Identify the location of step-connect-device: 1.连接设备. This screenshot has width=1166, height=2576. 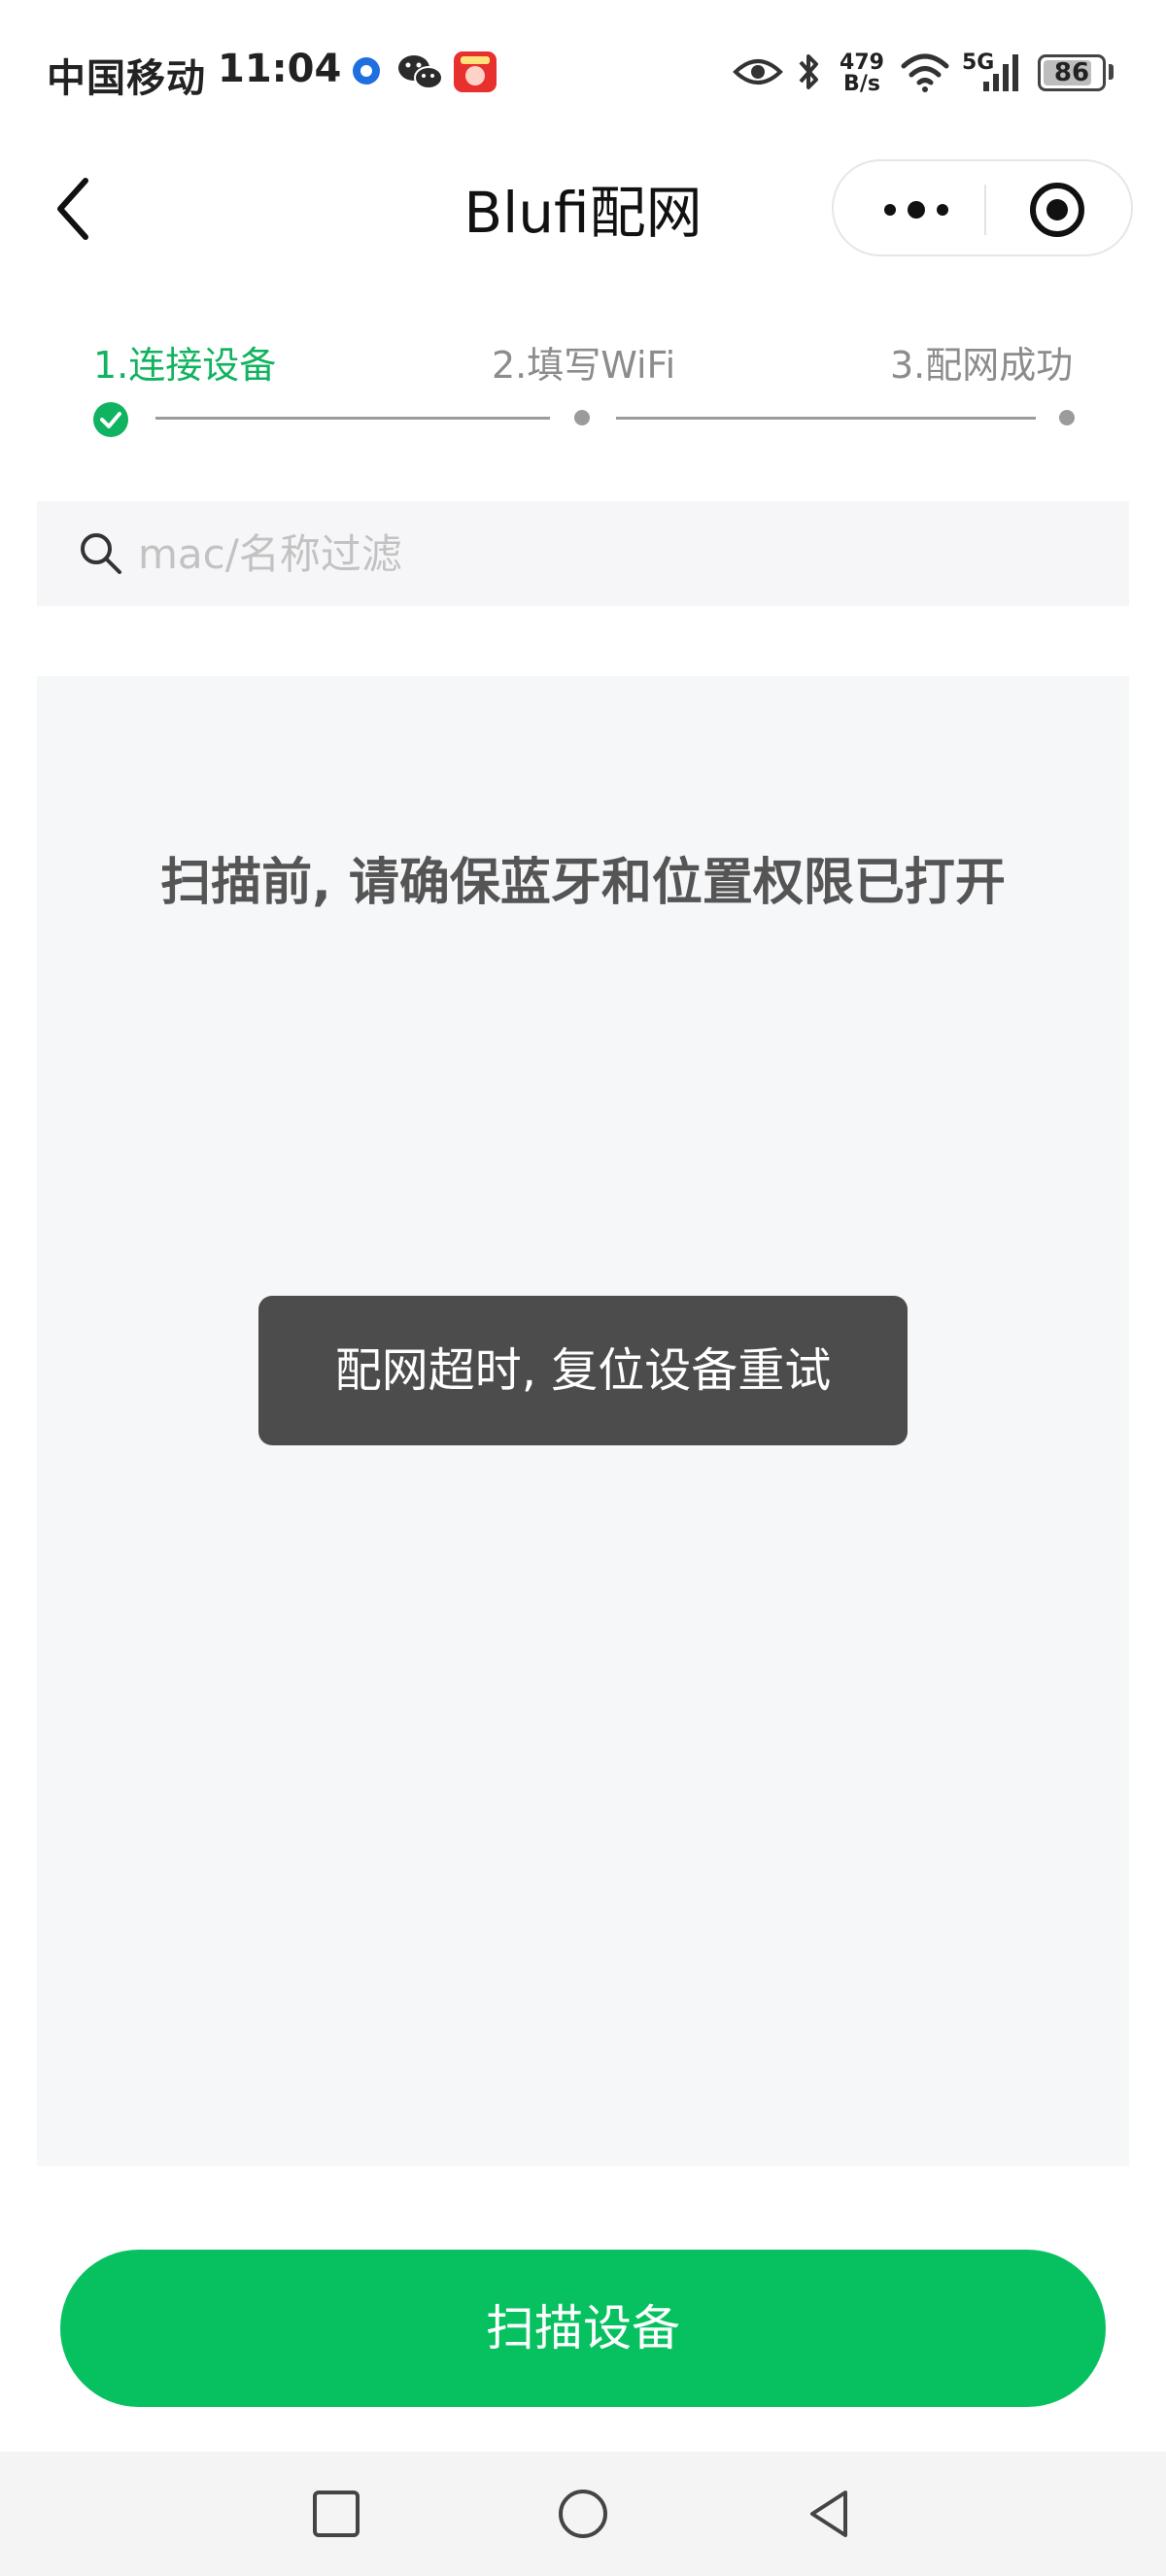
(185, 365).